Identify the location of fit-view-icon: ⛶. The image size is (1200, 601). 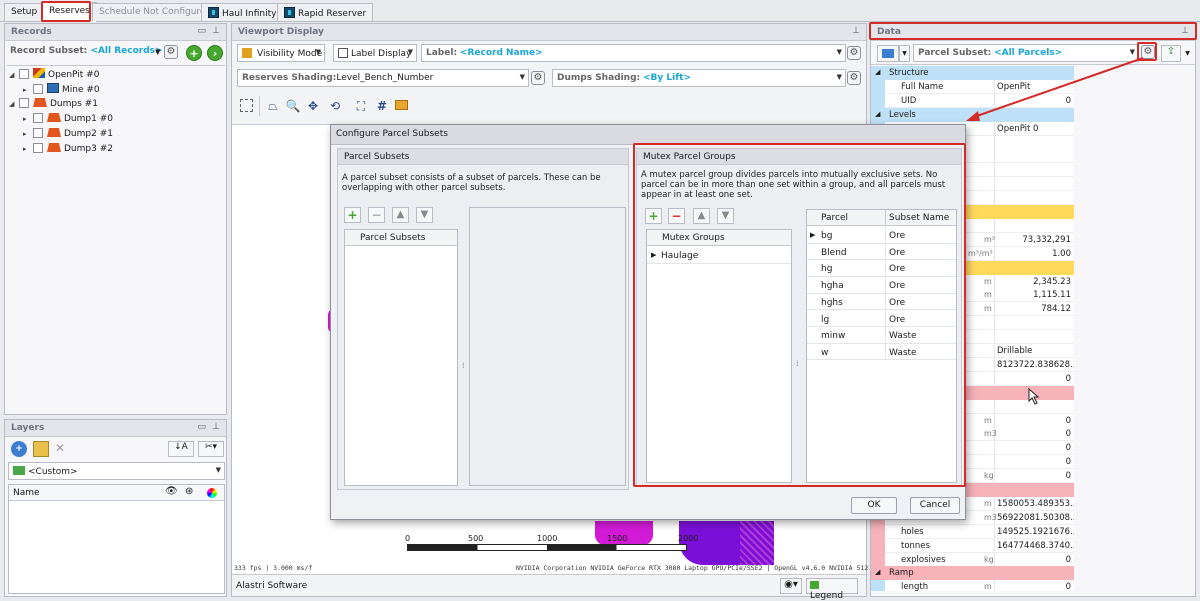
(361, 106).